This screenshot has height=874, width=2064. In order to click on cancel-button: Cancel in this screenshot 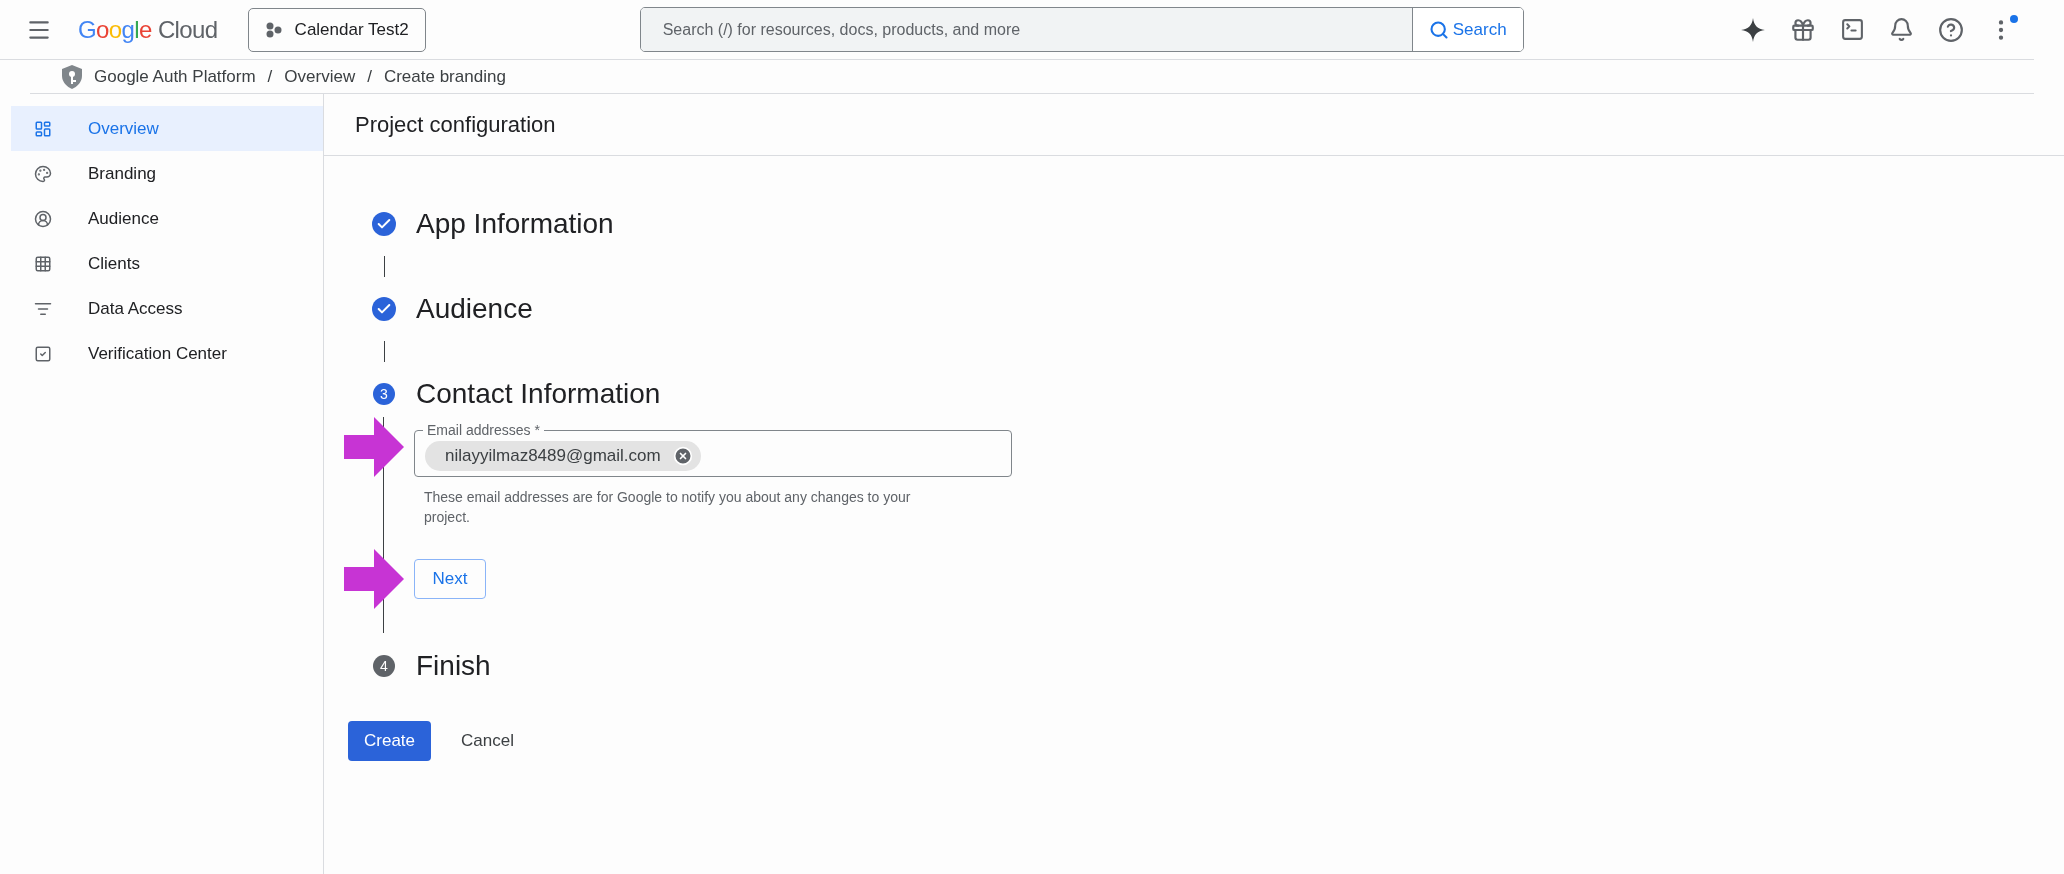, I will do `click(487, 741)`.